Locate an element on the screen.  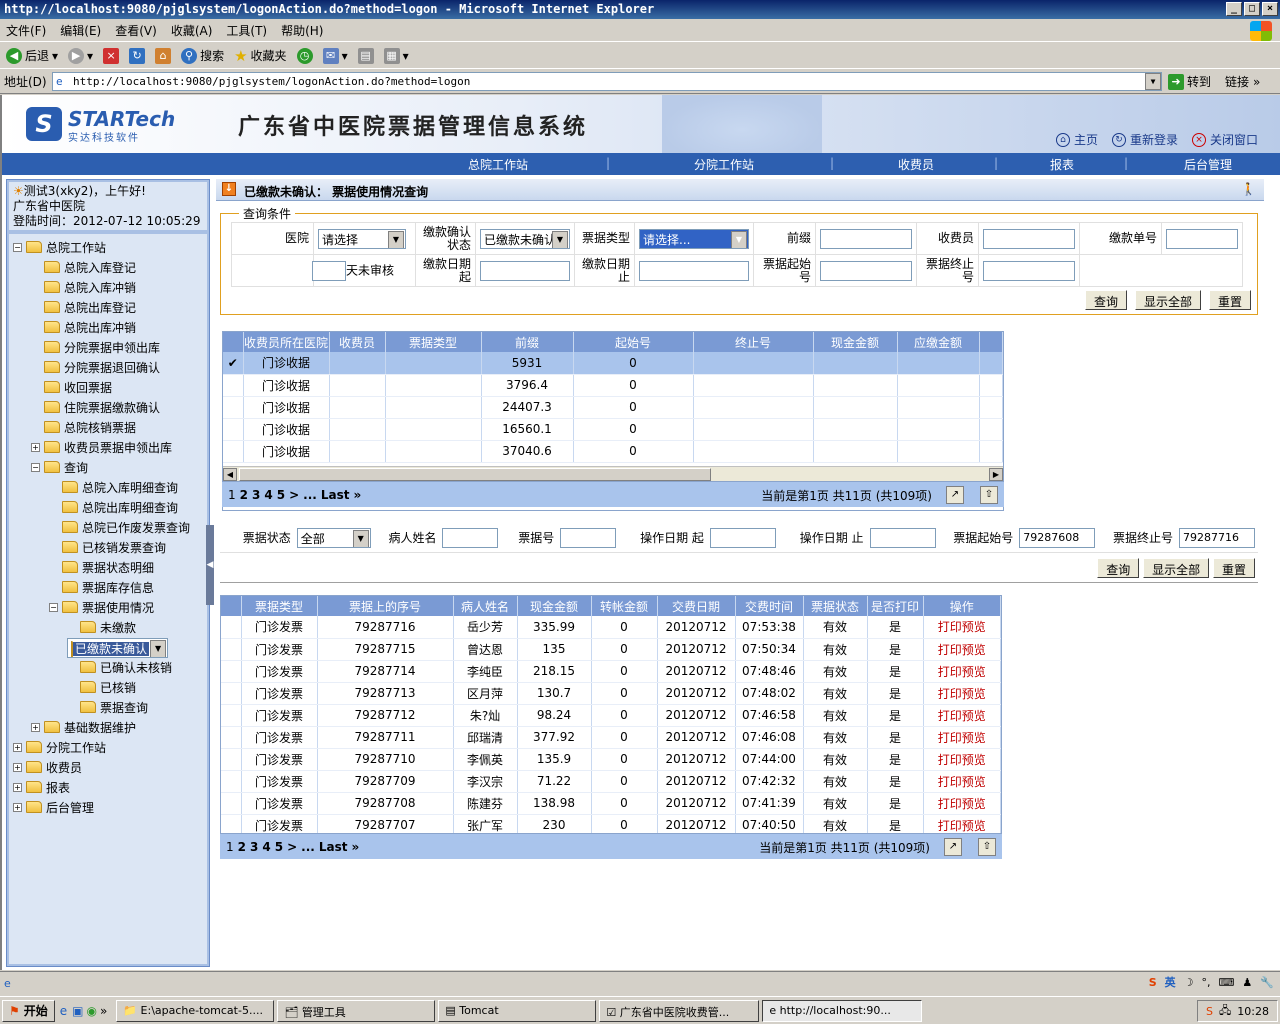
ie-quicklaunch-icon: e is located at coordinates (63, 1011).